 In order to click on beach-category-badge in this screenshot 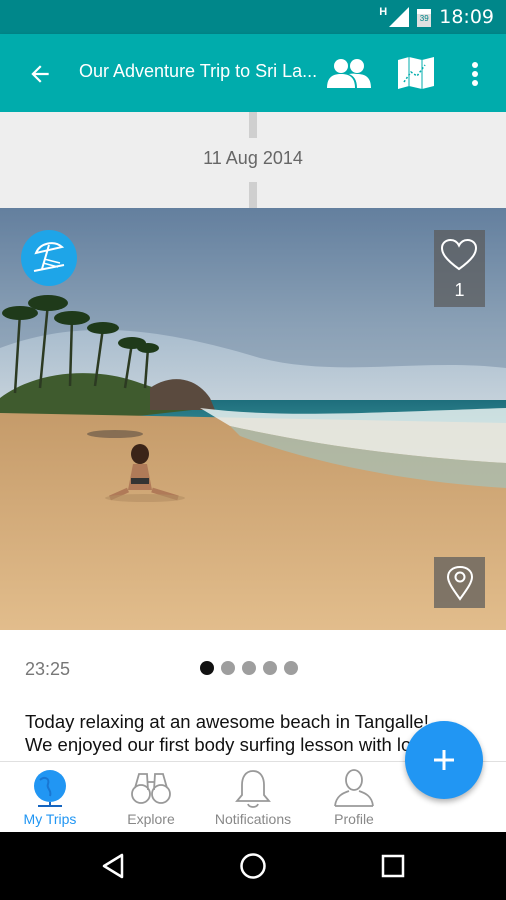, I will do `click(49, 258)`.